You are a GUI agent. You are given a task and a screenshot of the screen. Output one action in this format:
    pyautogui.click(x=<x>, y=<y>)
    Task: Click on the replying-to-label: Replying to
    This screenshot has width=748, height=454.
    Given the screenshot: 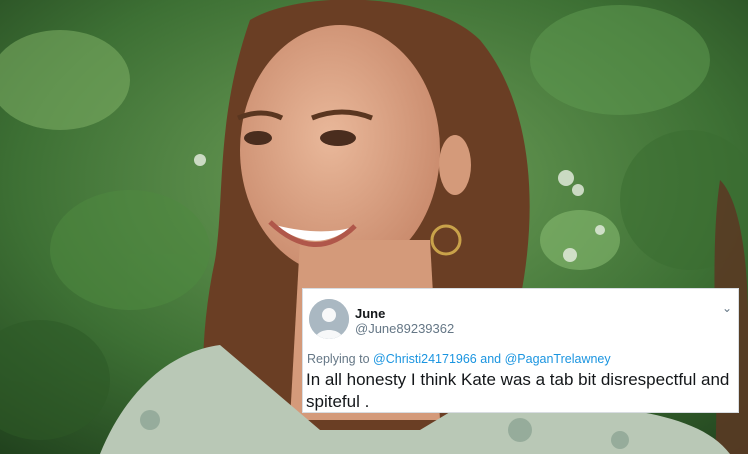 What is the action you would take?
    pyautogui.click(x=338, y=359)
    